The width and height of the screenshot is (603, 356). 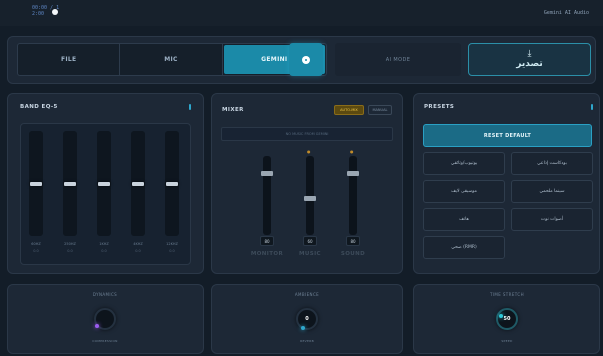 What do you see at coordinates (307, 294) in the screenshot?
I see `knob-title: AMBIENCE` at bounding box center [307, 294].